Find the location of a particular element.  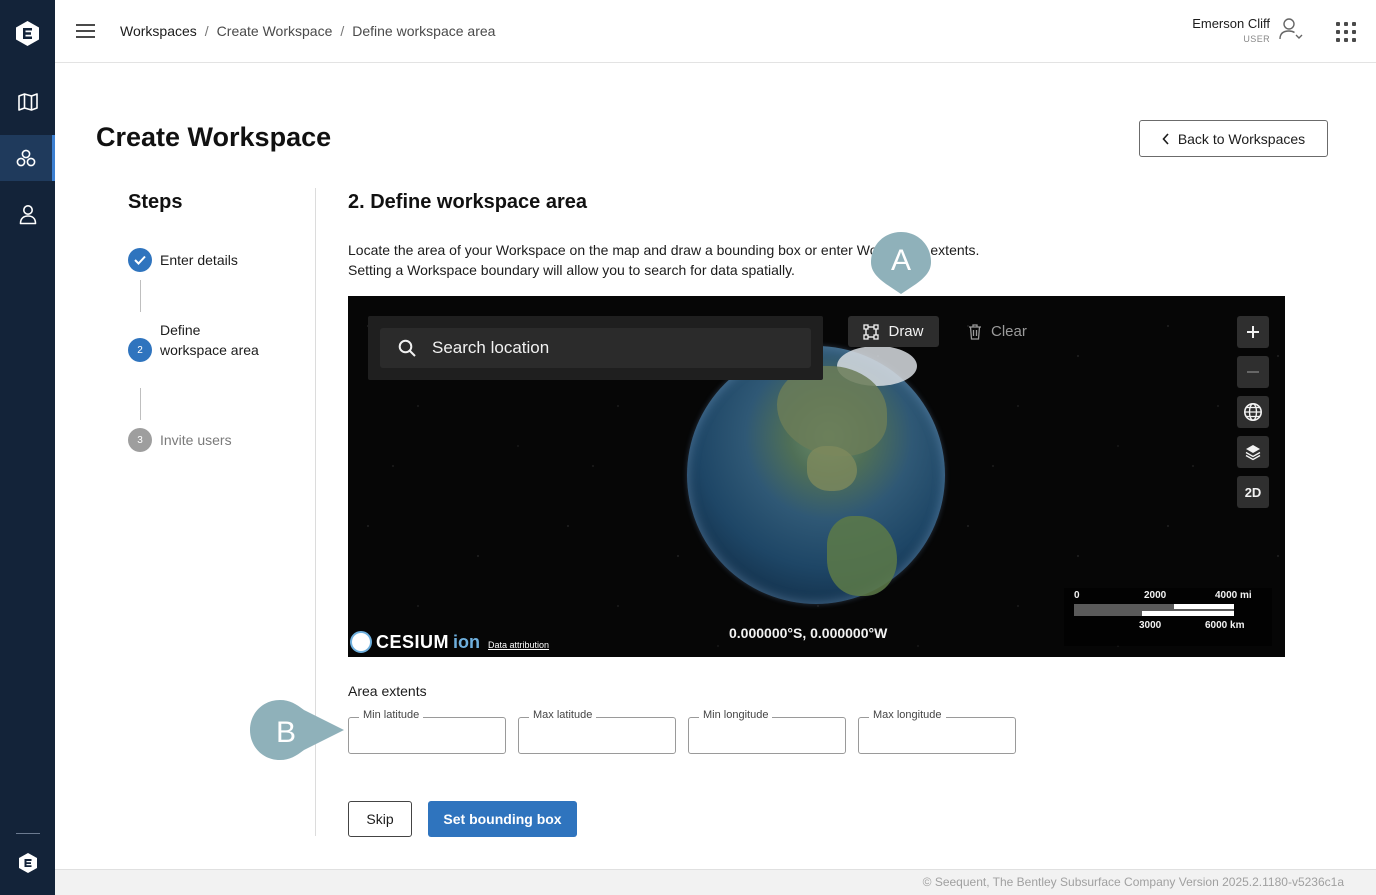

scale-label: 0 is located at coordinates (1077, 595).